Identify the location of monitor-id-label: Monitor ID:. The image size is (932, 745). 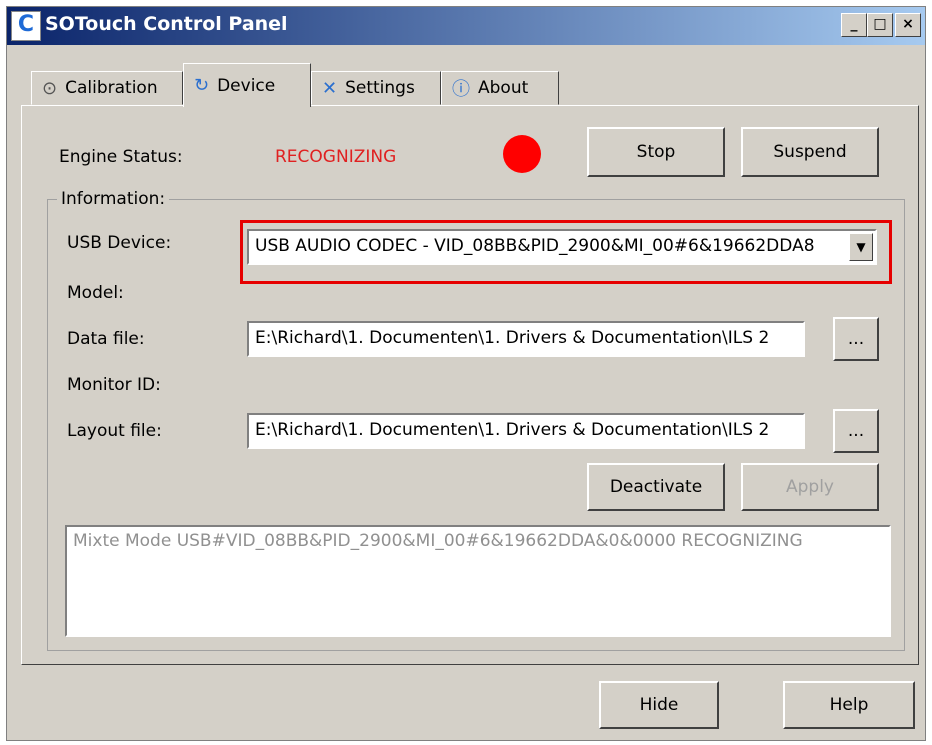
(114, 385).